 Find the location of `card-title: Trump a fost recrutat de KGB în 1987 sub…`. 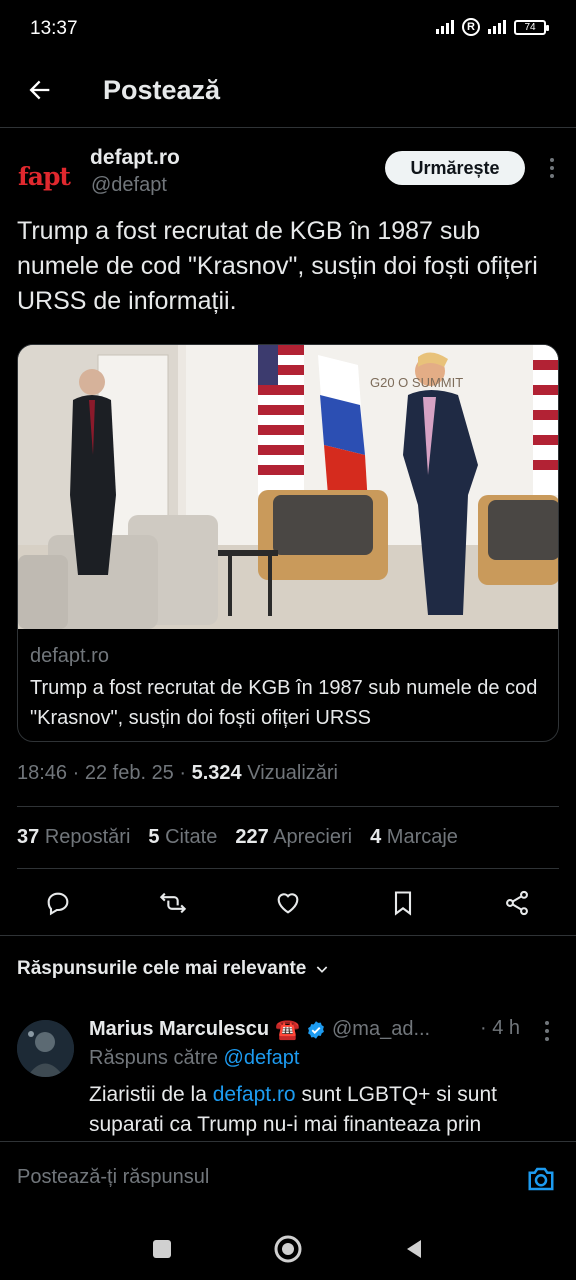

card-title: Trump a fost recrutat de KGB în 1987 sub… is located at coordinates (284, 703).